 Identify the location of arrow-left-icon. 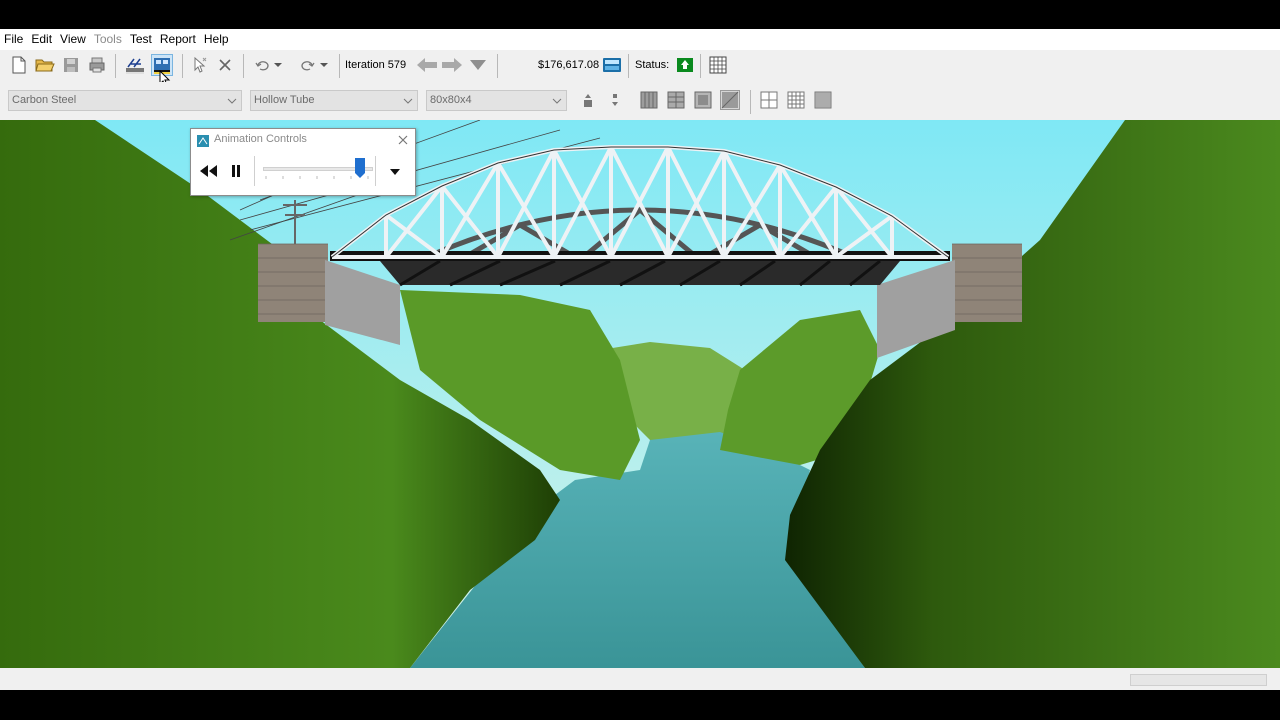
(427, 65).